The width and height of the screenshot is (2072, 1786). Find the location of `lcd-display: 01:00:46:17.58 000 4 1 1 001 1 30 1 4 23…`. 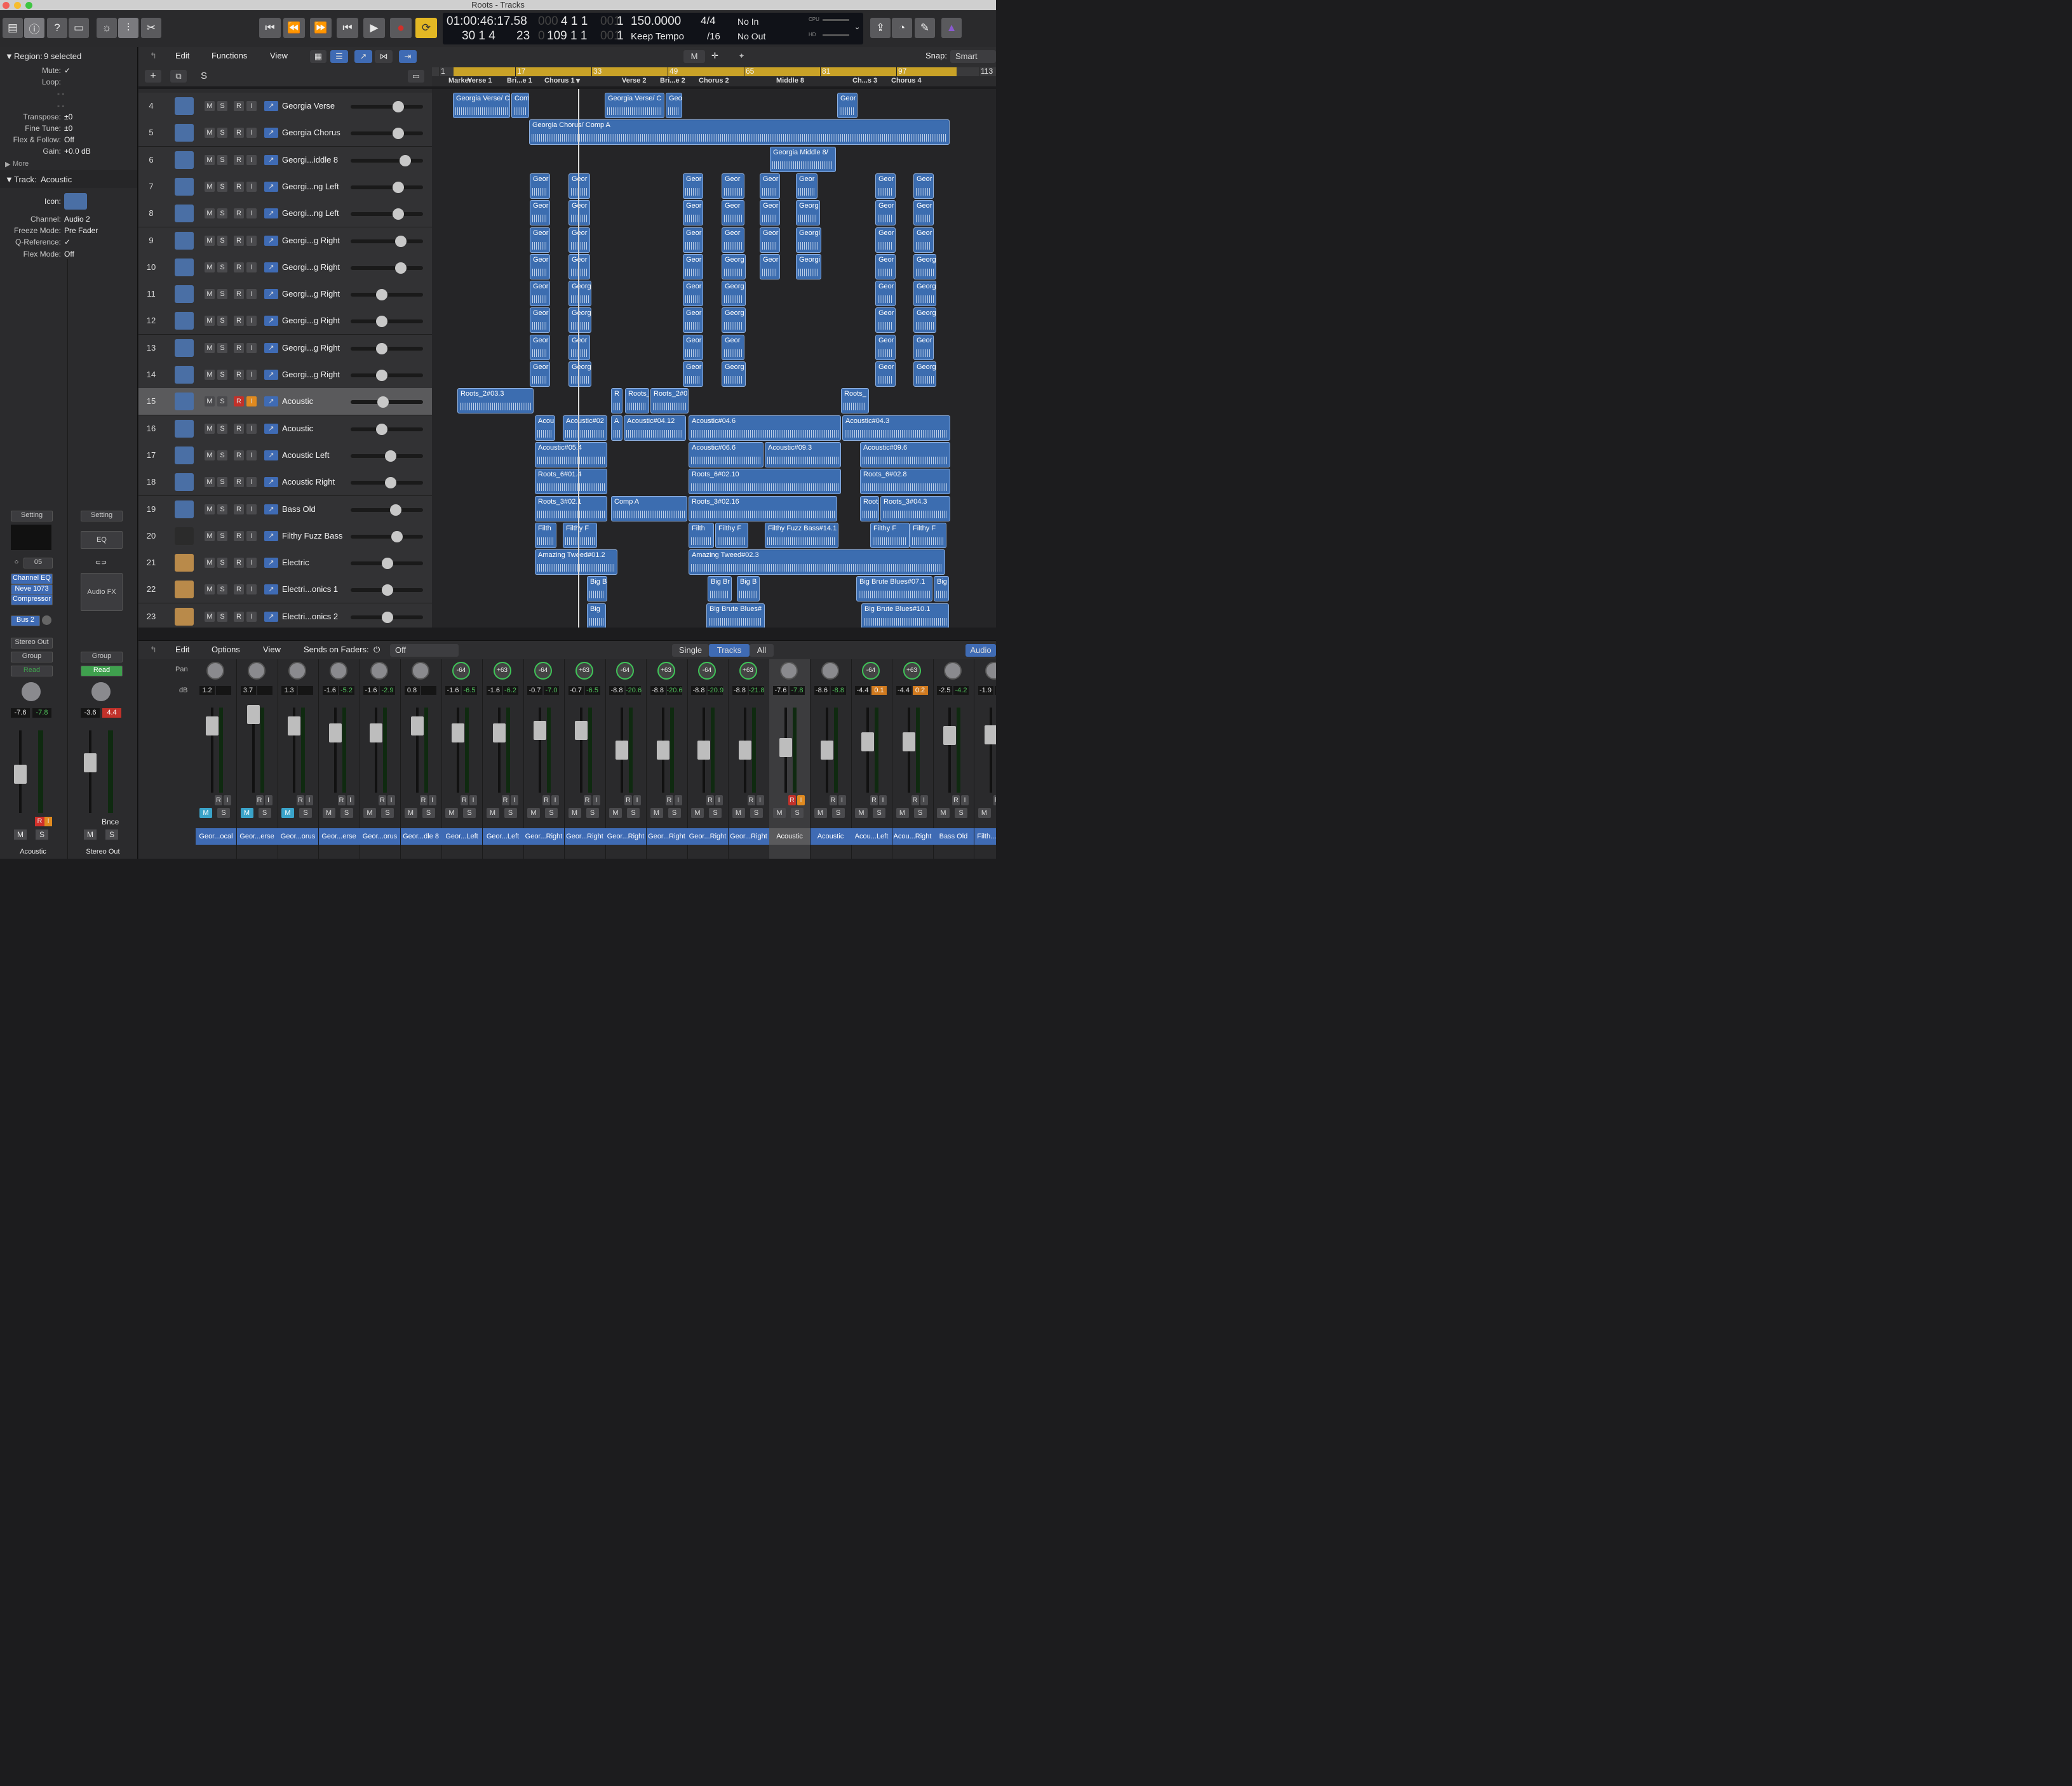

lcd-display: 01:00:46:17.58 000 4 1 1 001 1 30 1 4 23… is located at coordinates (653, 28).